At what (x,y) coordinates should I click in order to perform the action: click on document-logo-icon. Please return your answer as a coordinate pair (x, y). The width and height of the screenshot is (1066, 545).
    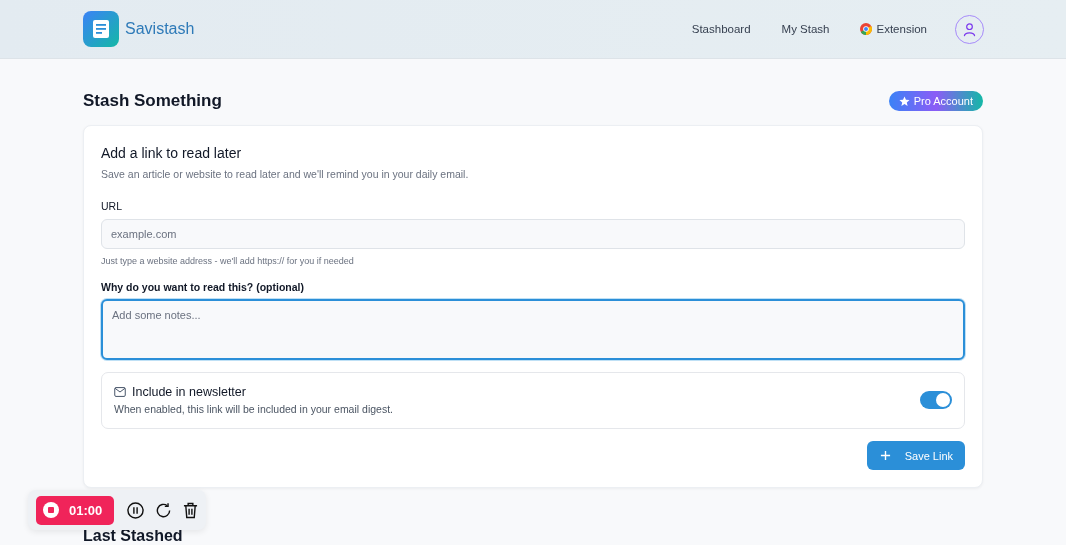
    Looking at the image, I should click on (101, 29).